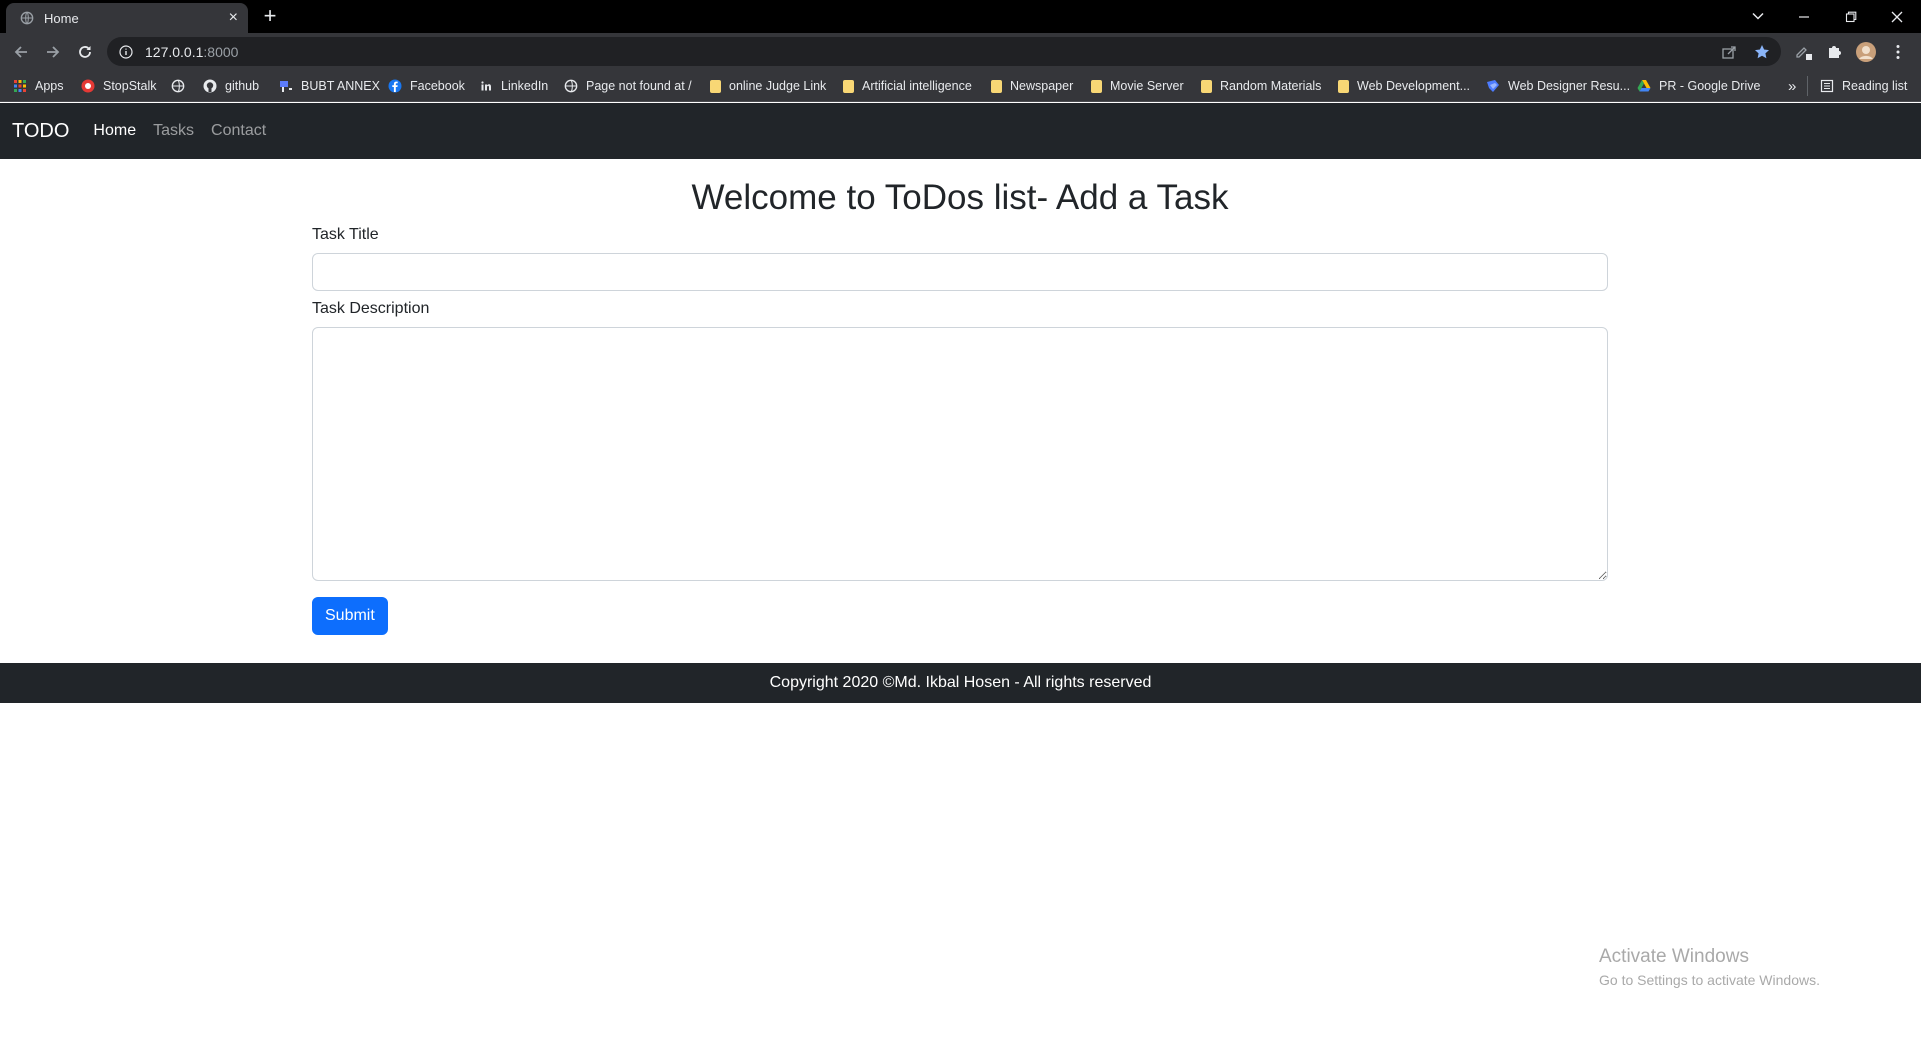 The width and height of the screenshot is (1921, 1037). I want to click on star-icon, so click(1762, 52).